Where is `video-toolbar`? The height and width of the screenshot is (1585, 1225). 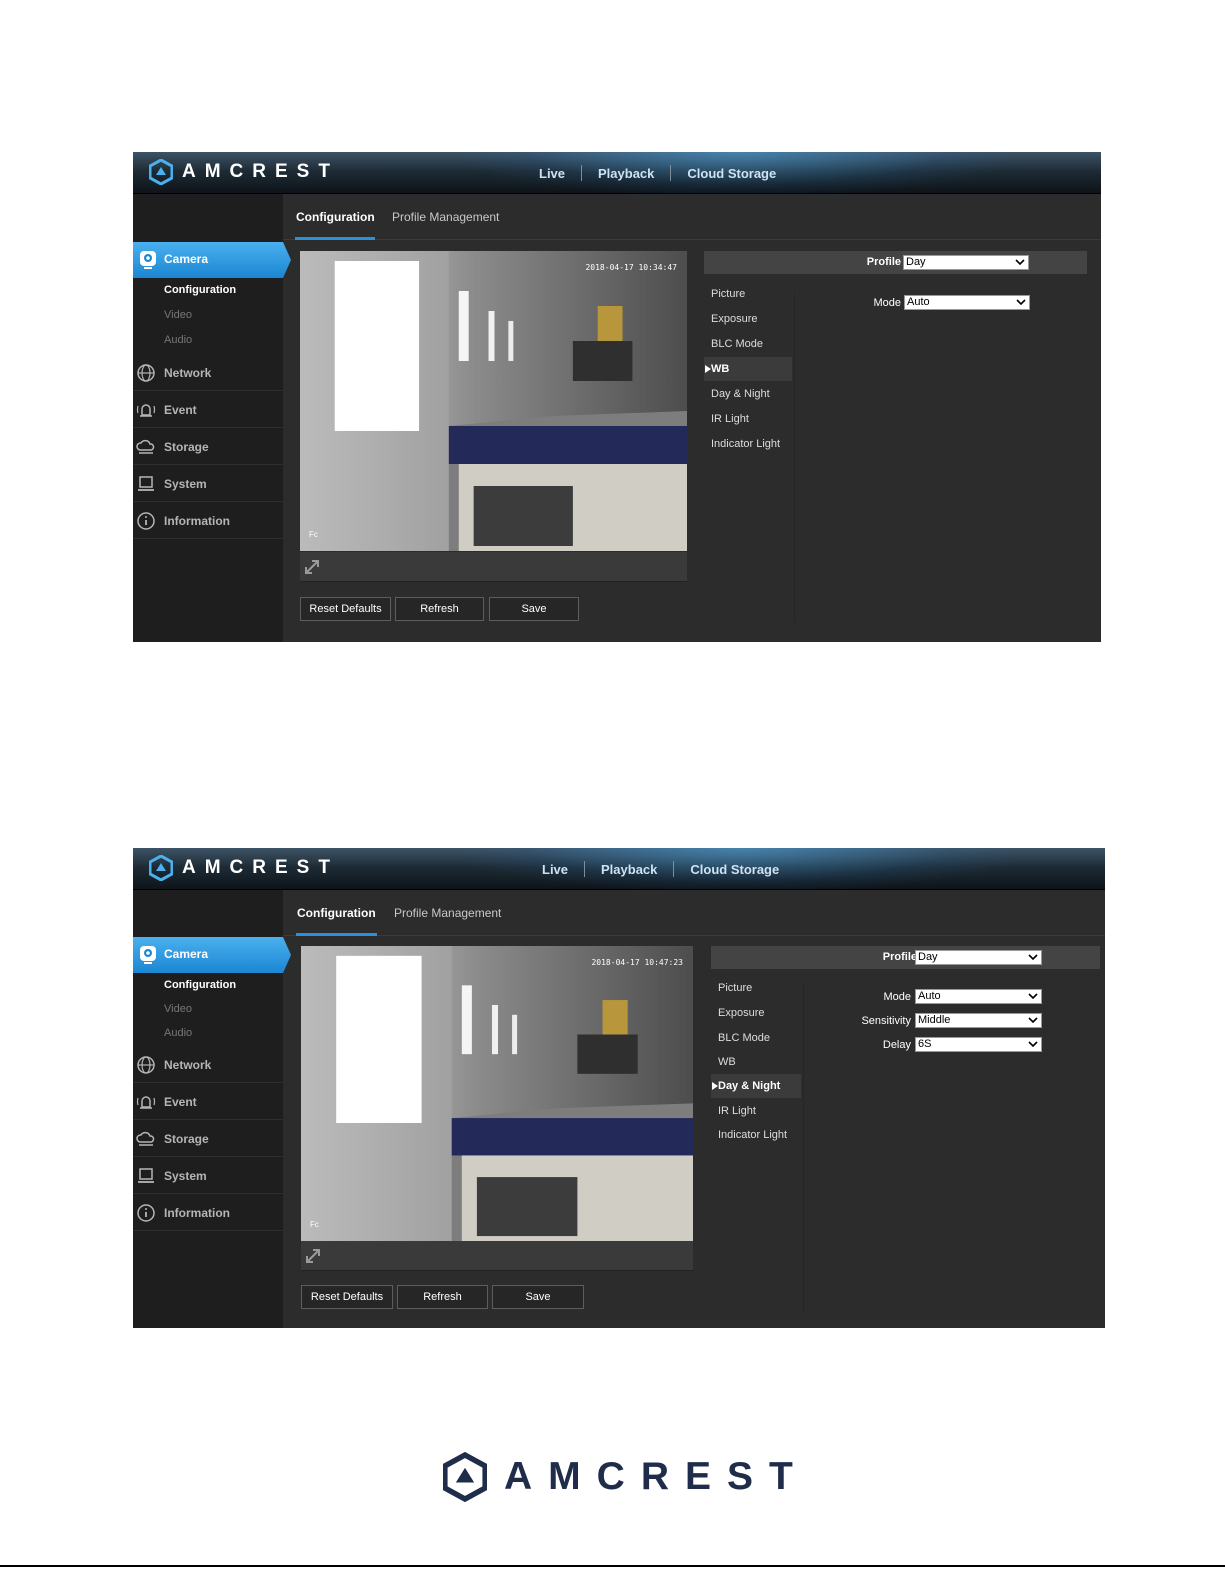
video-toolbar is located at coordinates (493, 567).